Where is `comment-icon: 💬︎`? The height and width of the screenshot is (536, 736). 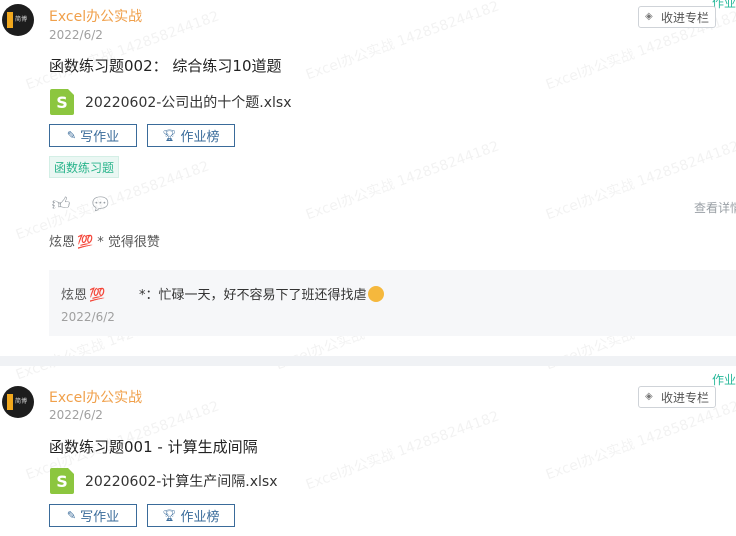
comment-icon: 💬︎ is located at coordinates (100, 205).